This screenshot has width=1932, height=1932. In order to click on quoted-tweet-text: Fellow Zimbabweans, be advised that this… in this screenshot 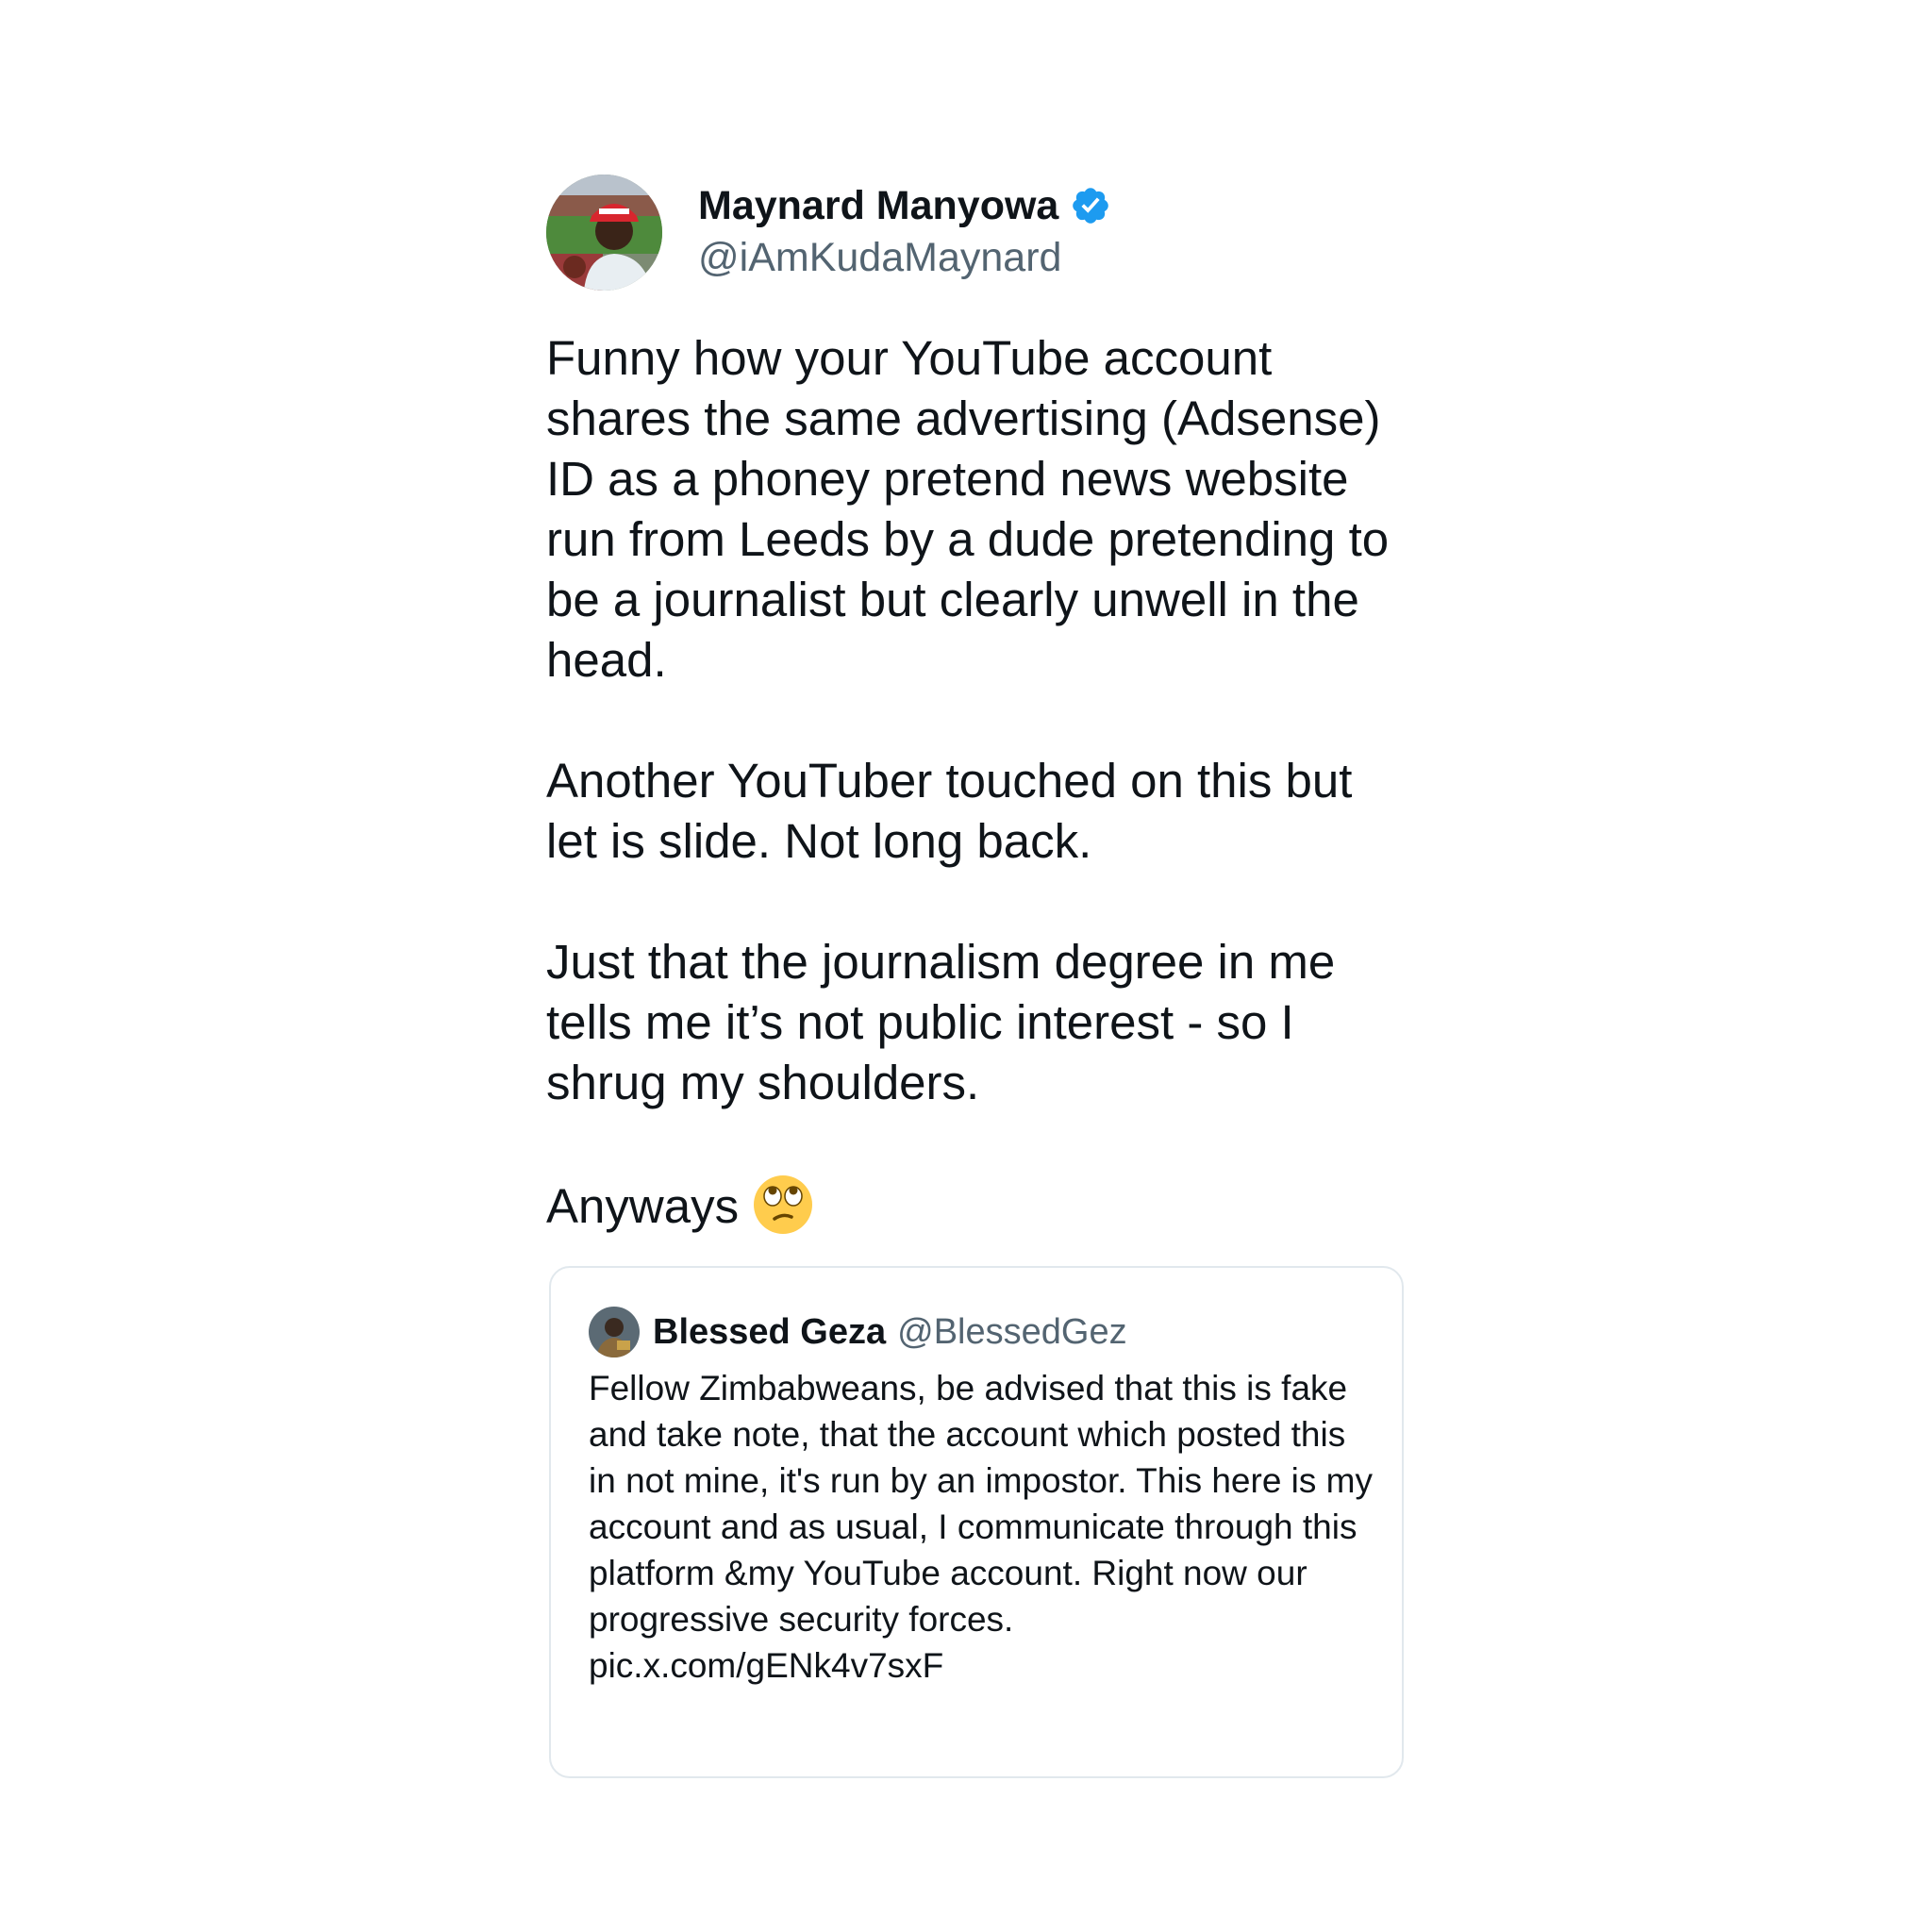, I will do `click(981, 1527)`.